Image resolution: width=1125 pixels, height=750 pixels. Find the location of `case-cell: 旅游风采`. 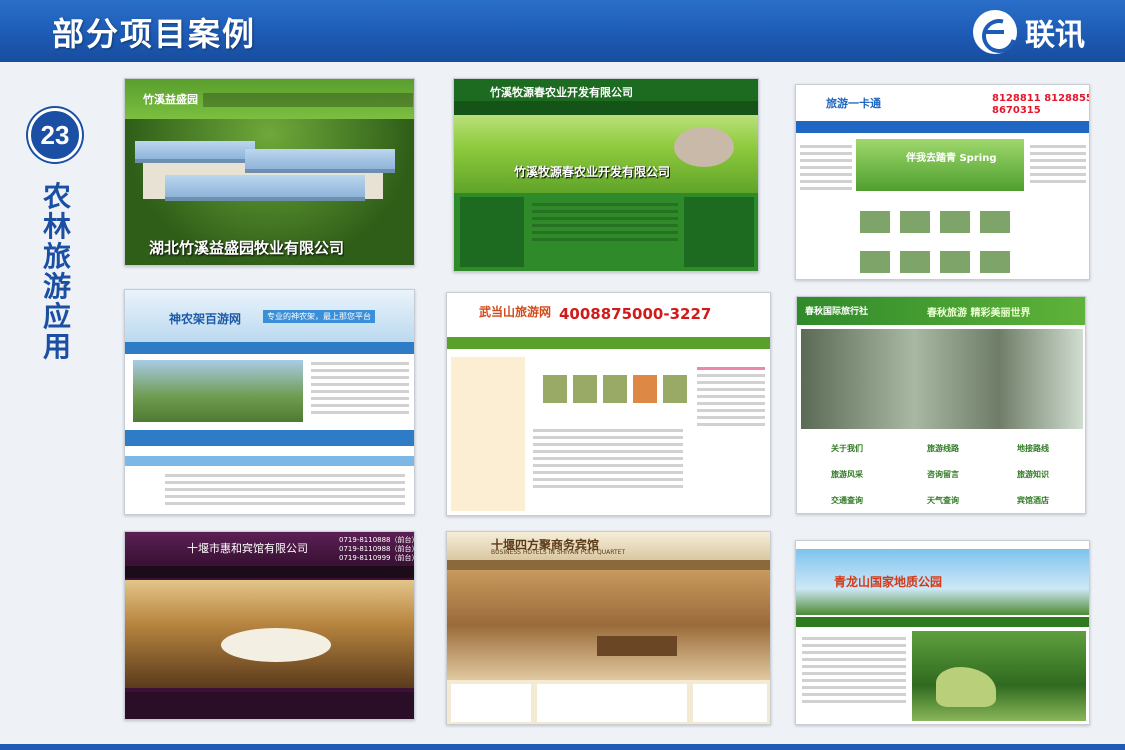

case-cell: 旅游风采 is located at coordinates (847, 474).